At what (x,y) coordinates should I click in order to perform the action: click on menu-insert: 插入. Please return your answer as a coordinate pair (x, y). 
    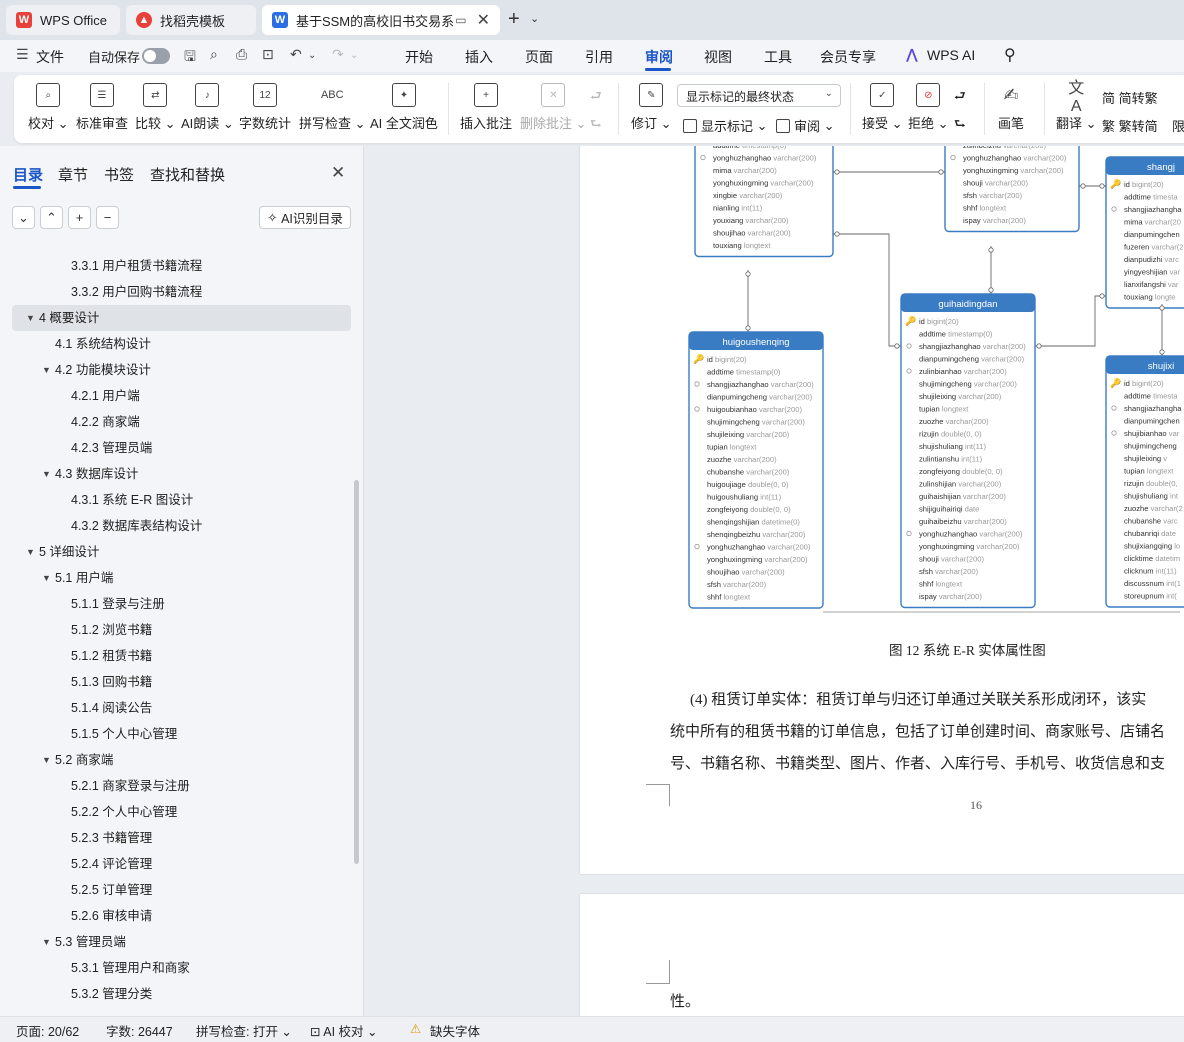
    Looking at the image, I should click on (479, 57).